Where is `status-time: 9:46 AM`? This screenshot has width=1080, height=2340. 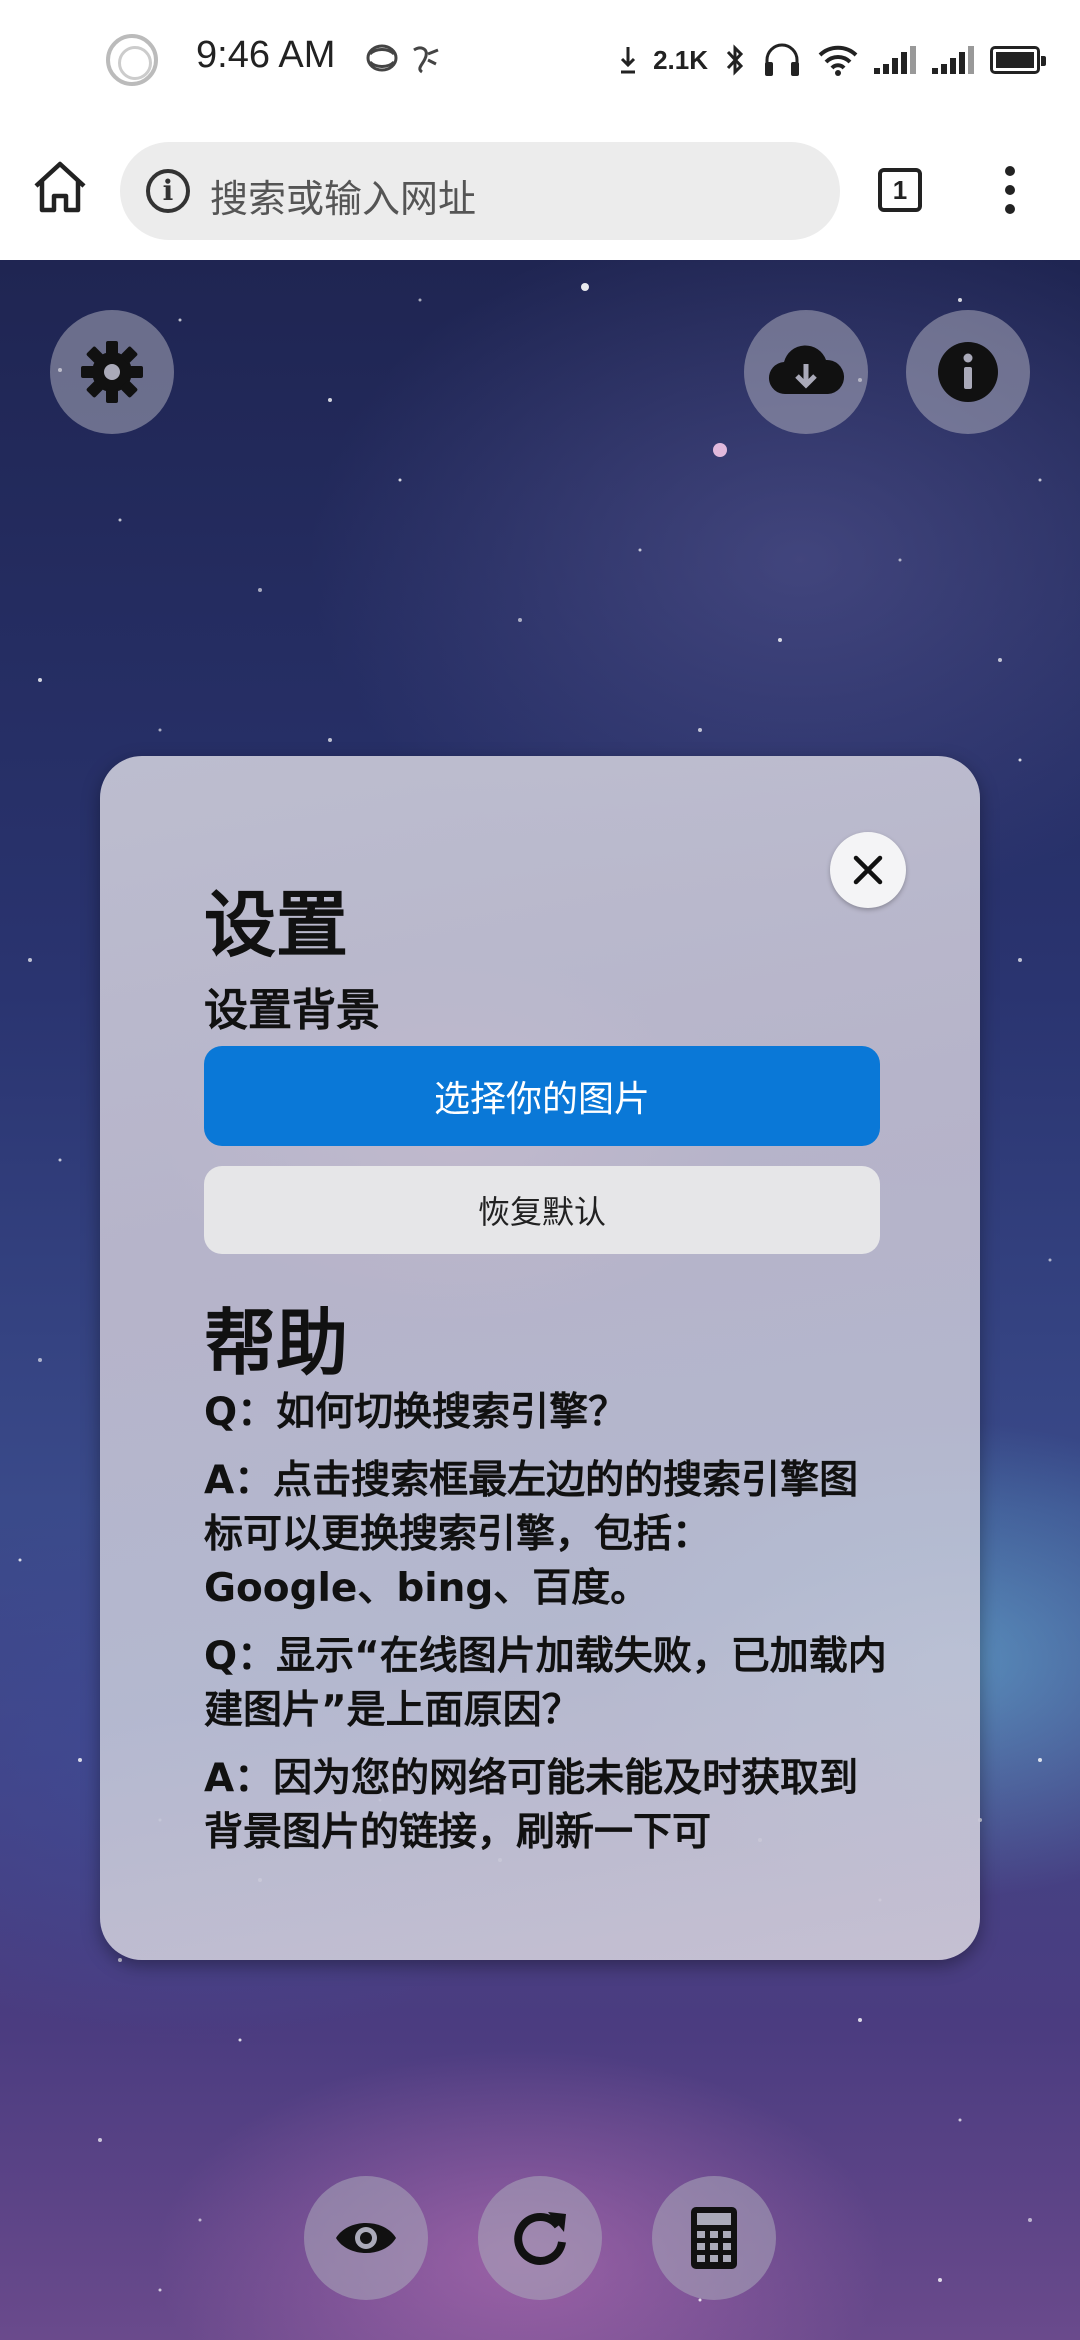
status-time: 9:46 AM is located at coordinates (266, 55).